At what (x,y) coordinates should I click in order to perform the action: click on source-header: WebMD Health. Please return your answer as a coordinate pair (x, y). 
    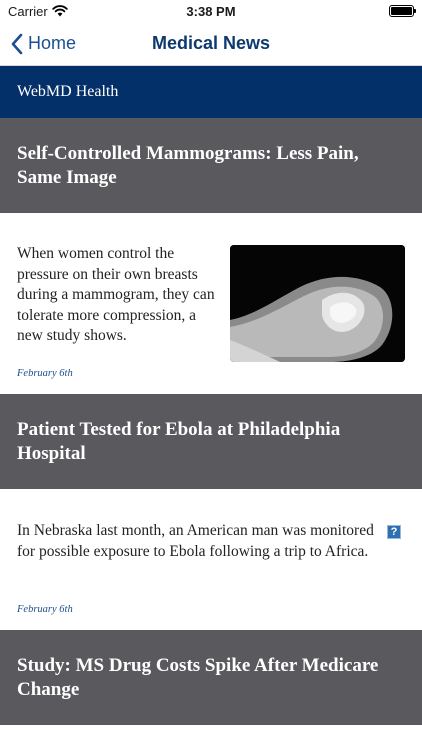
    Looking at the image, I should click on (211, 92).